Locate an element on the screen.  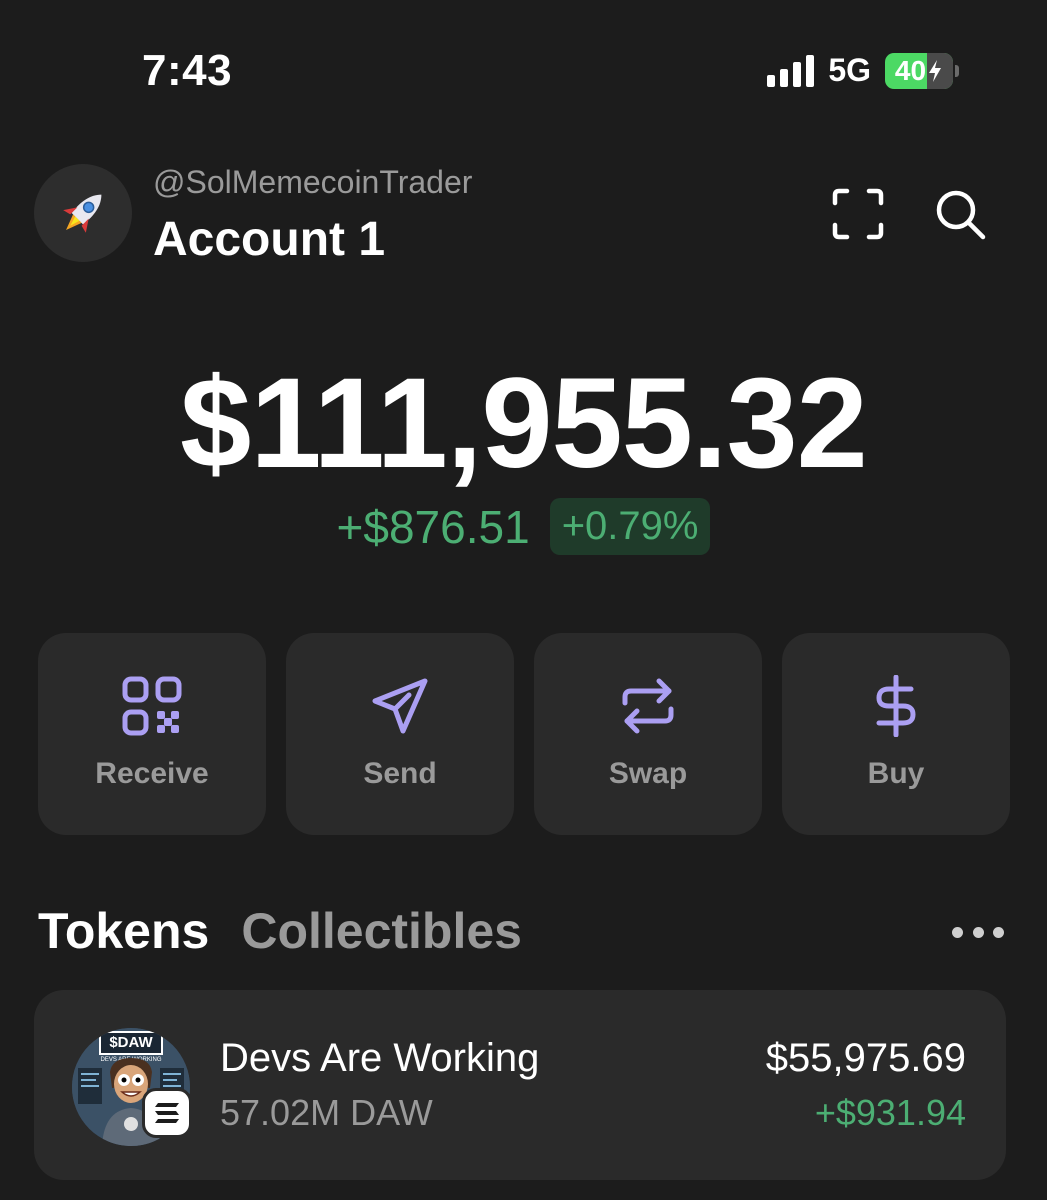
send-button: Send is located at coordinates (400, 734).